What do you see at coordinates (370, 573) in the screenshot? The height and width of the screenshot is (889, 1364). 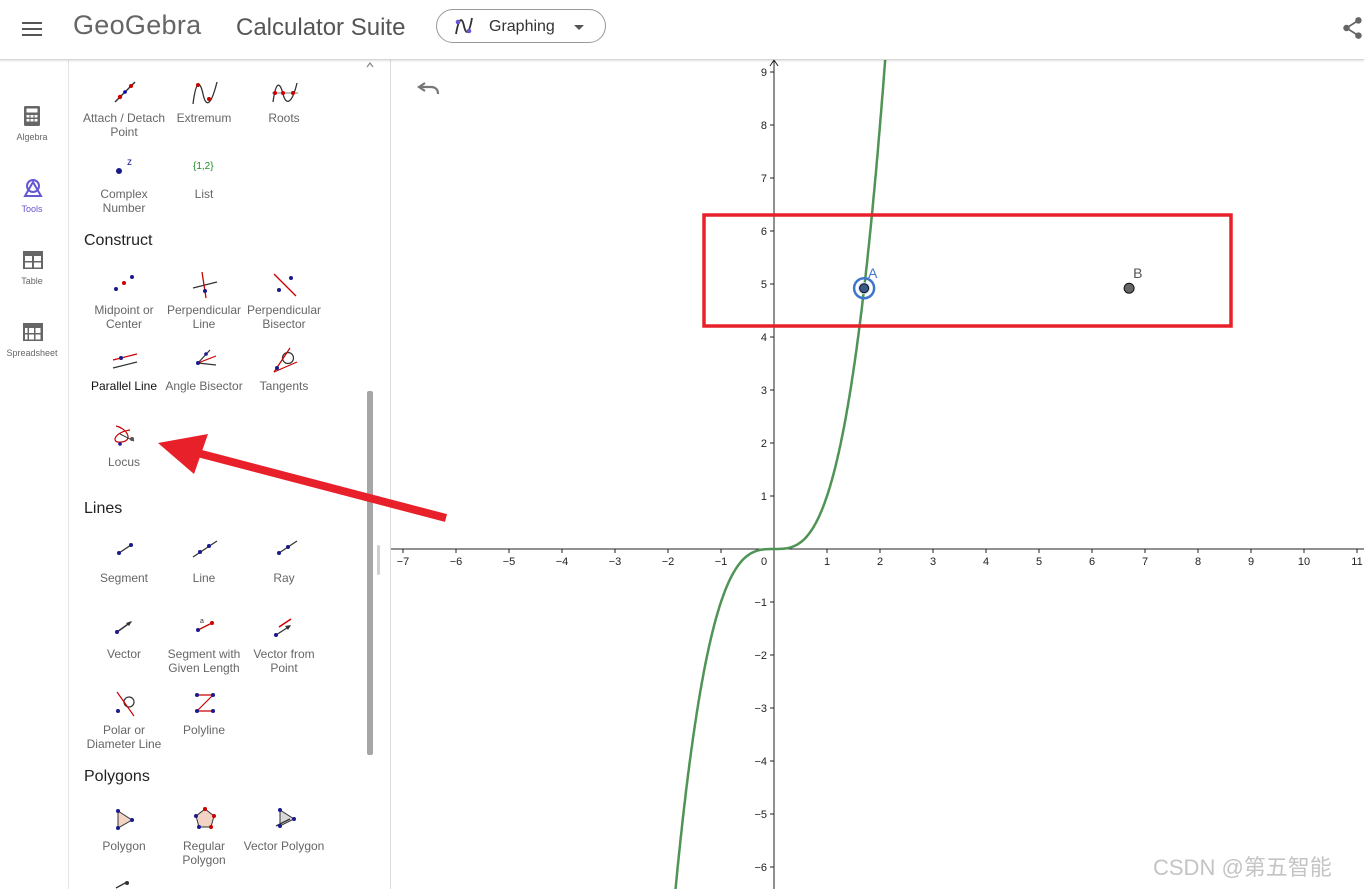 I see `tools-panel-scrollbar` at bounding box center [370, 573].